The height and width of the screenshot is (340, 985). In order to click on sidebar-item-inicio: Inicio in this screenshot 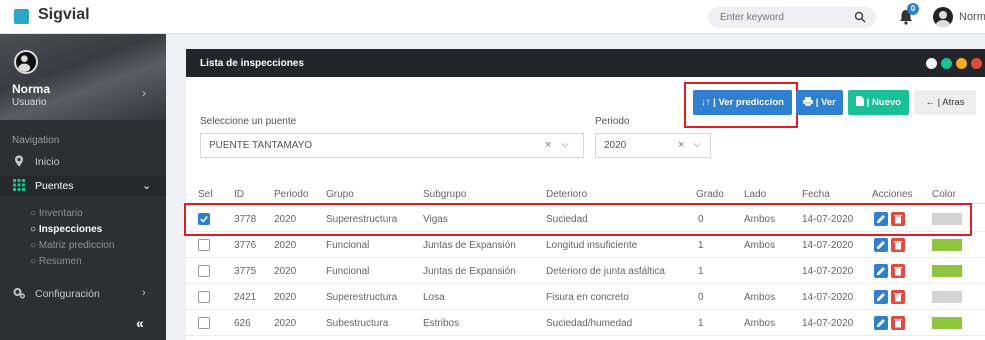, I will do `click(83, 162)`.